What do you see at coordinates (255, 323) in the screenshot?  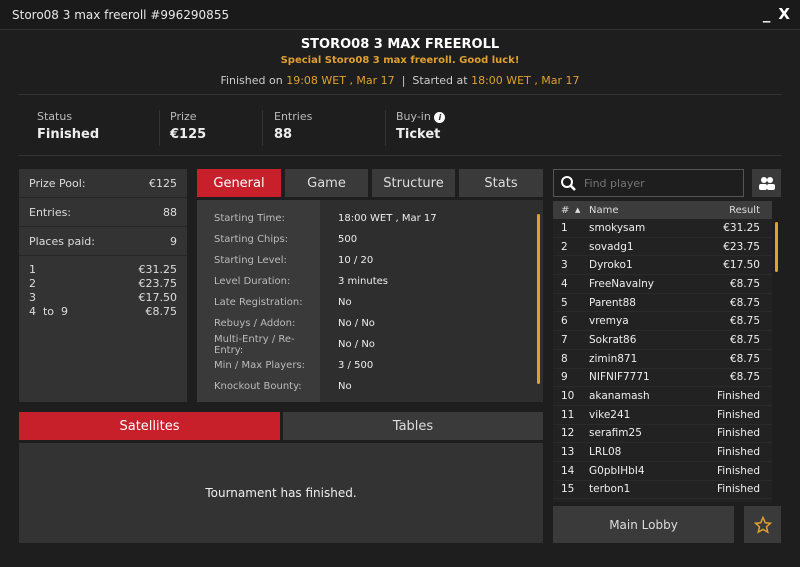 I see `detail-label: Rebuys / Addon:` at bounding box center [255, 323].